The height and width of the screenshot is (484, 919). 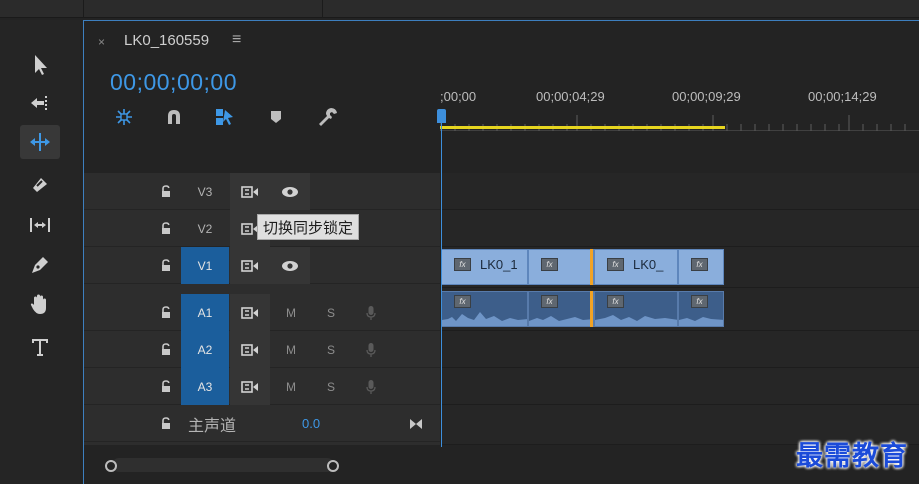 I want to click on sequence-tab: × LK0_160559 ≡, so click(x=501, y=41).